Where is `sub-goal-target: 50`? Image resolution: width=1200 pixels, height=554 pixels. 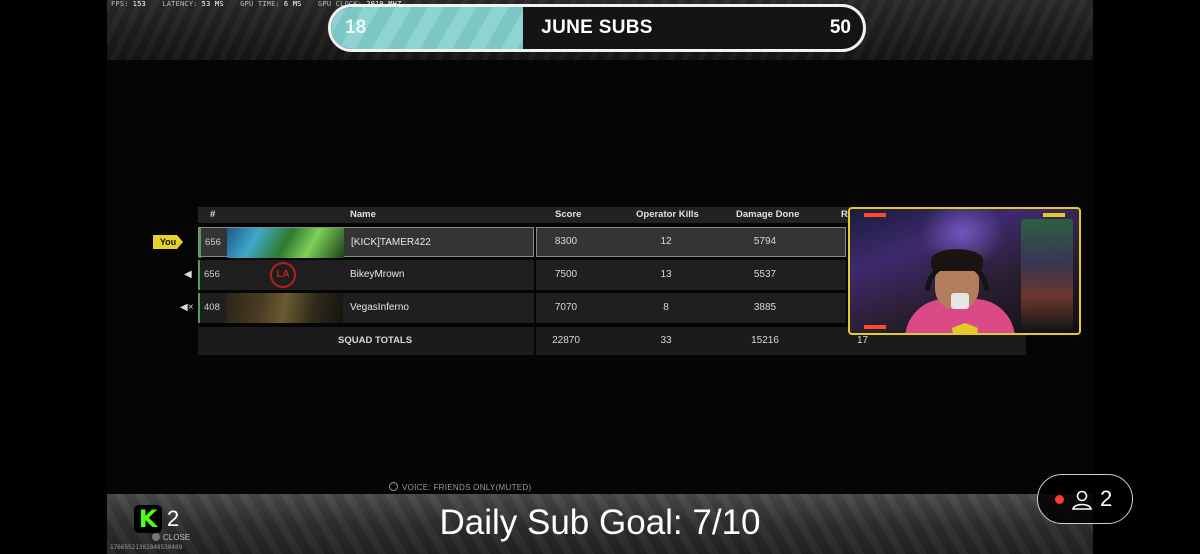 sub-goal-target: 50 is located at coordinates (840, 27).